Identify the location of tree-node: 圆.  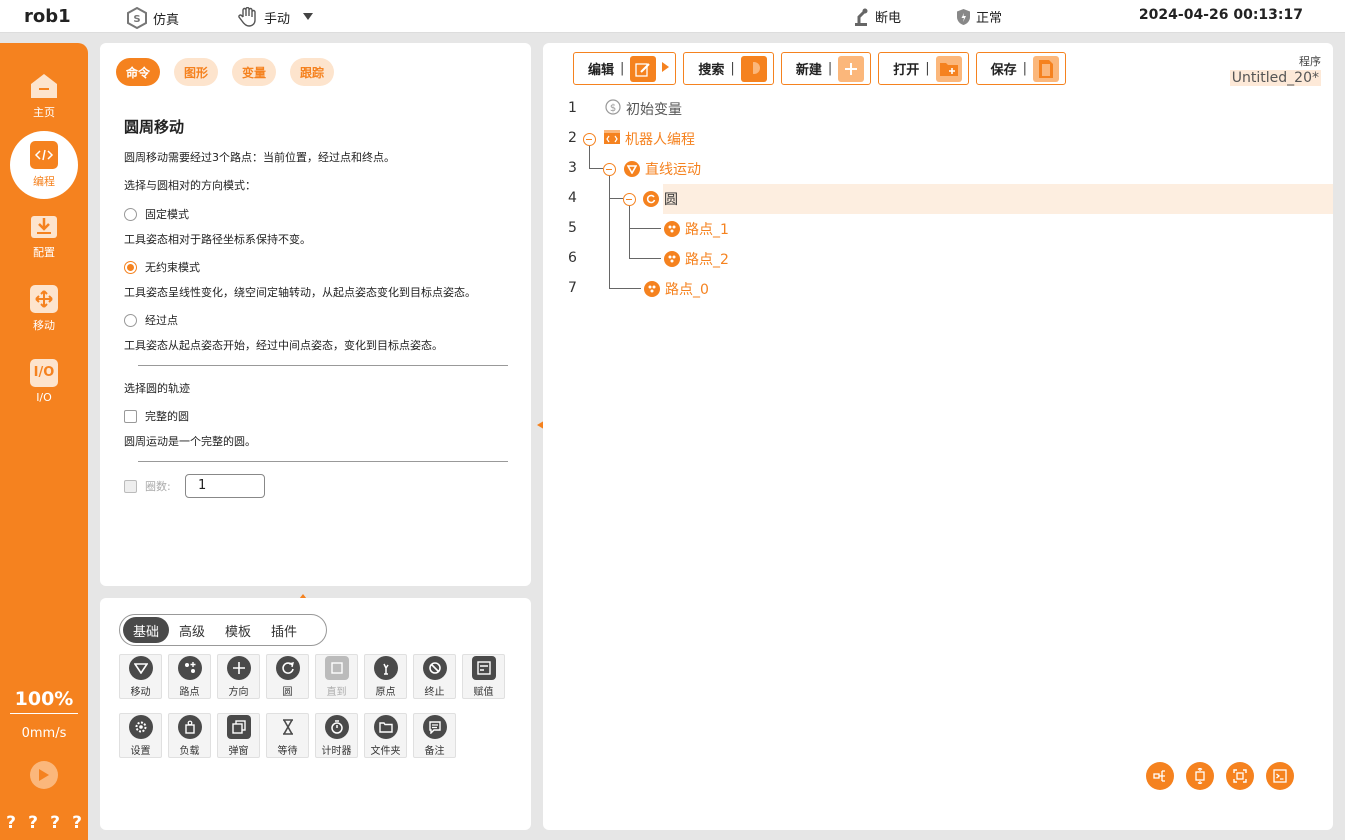
(660, 199).